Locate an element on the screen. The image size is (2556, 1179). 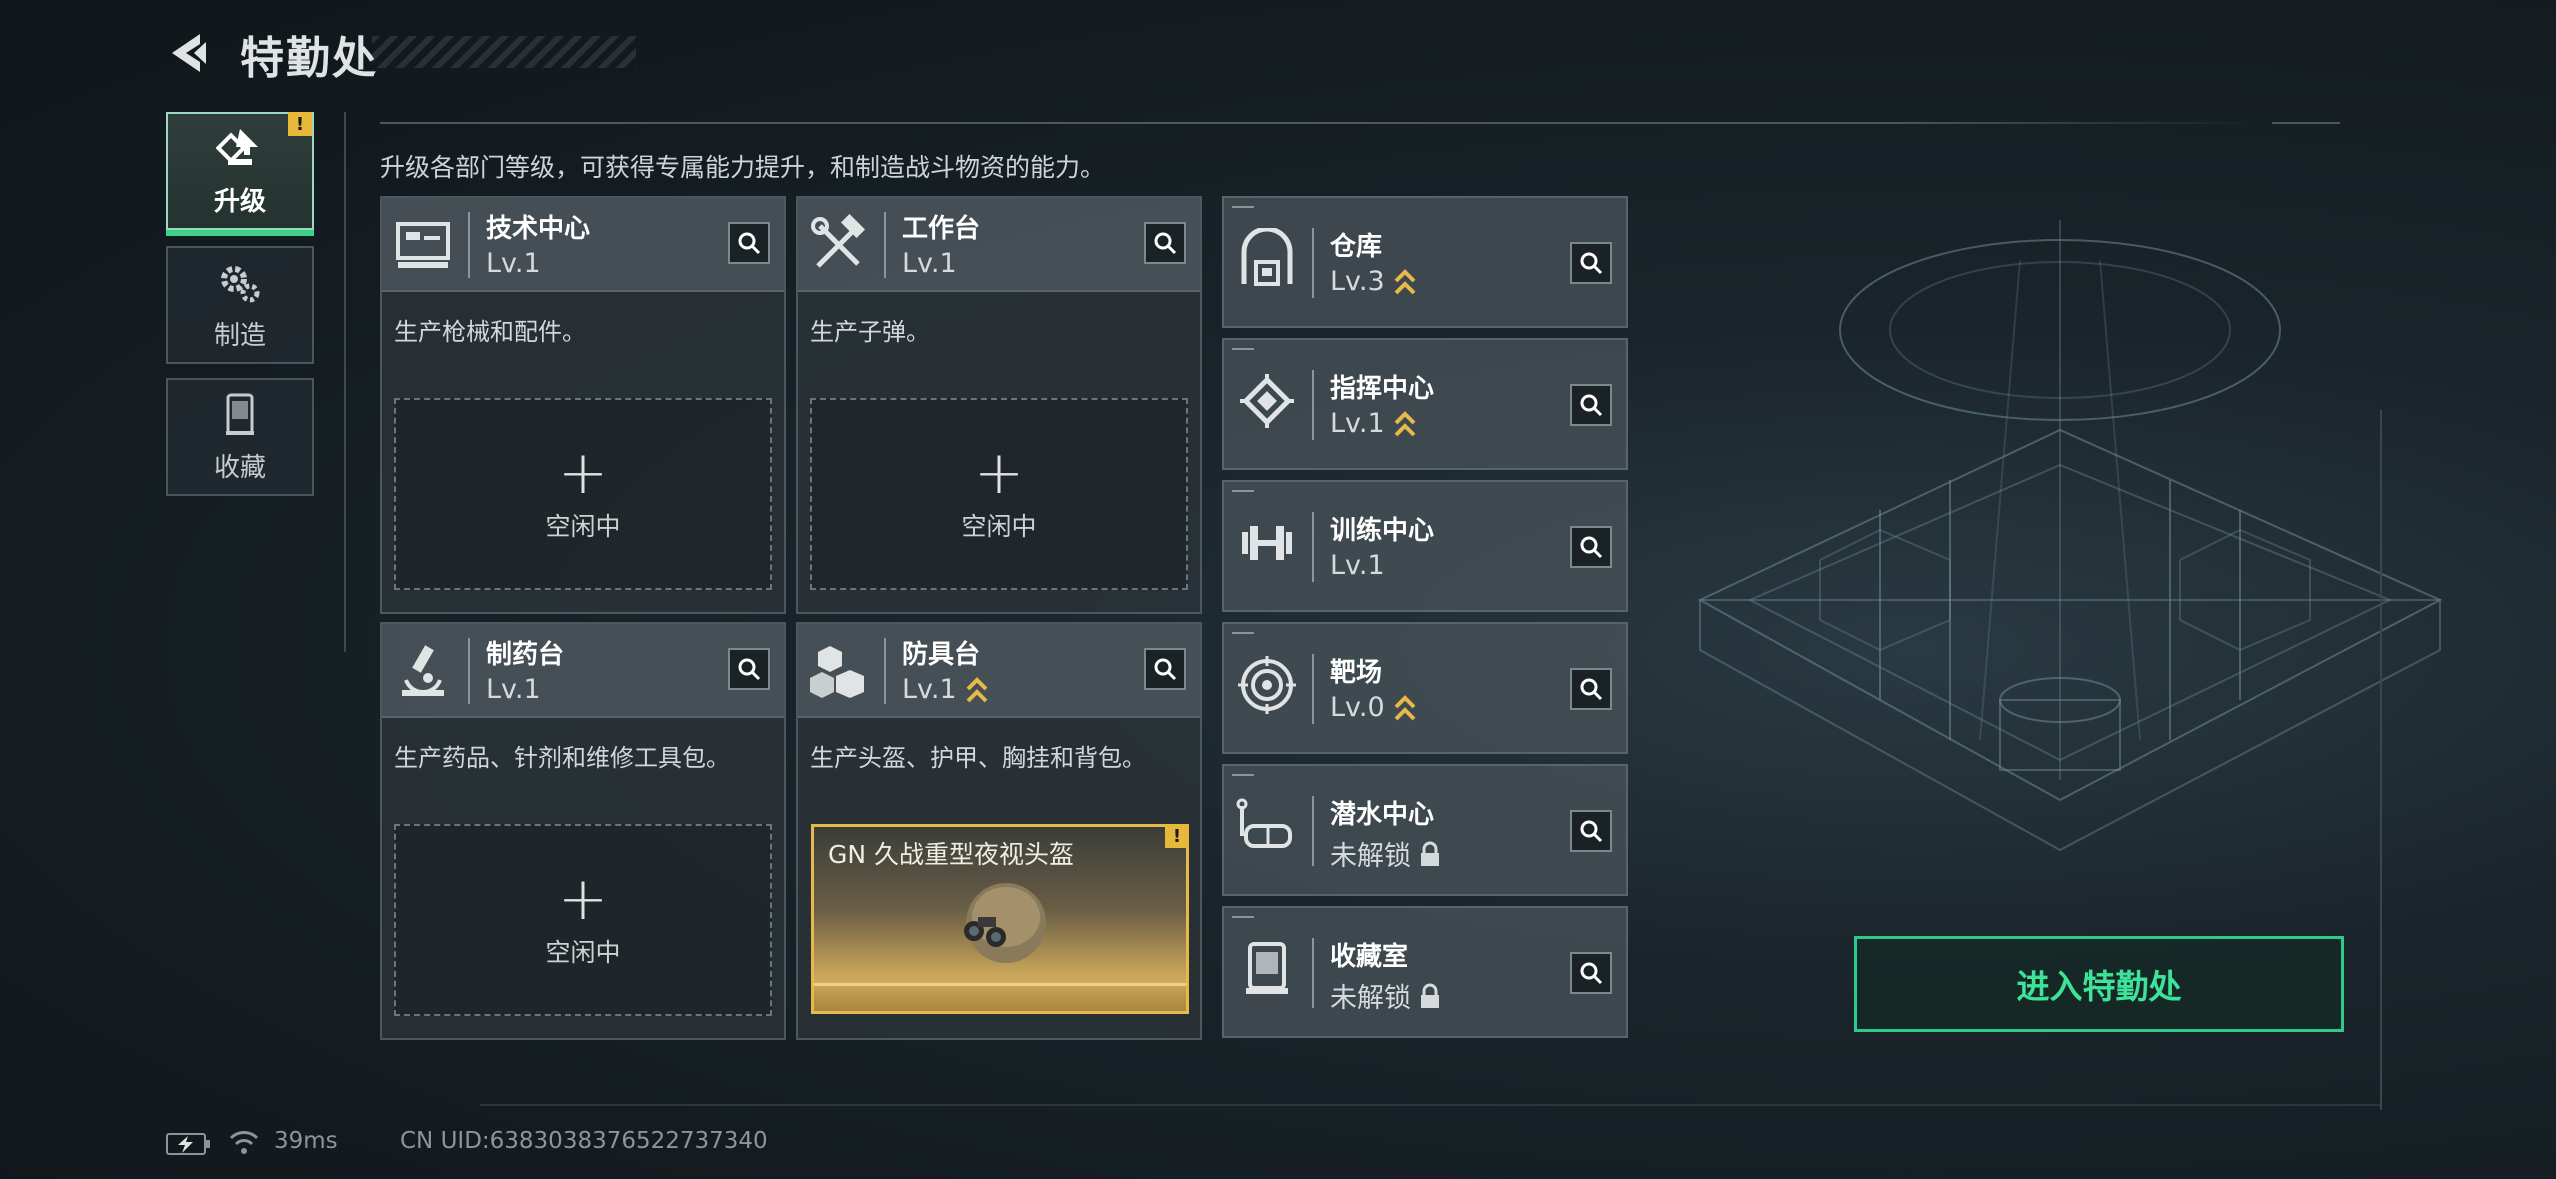
facility-card-tech-center: 技术中心 Lv.1 生产枪械和配件。 + 空闲中 is located at coordinates (583, 405).